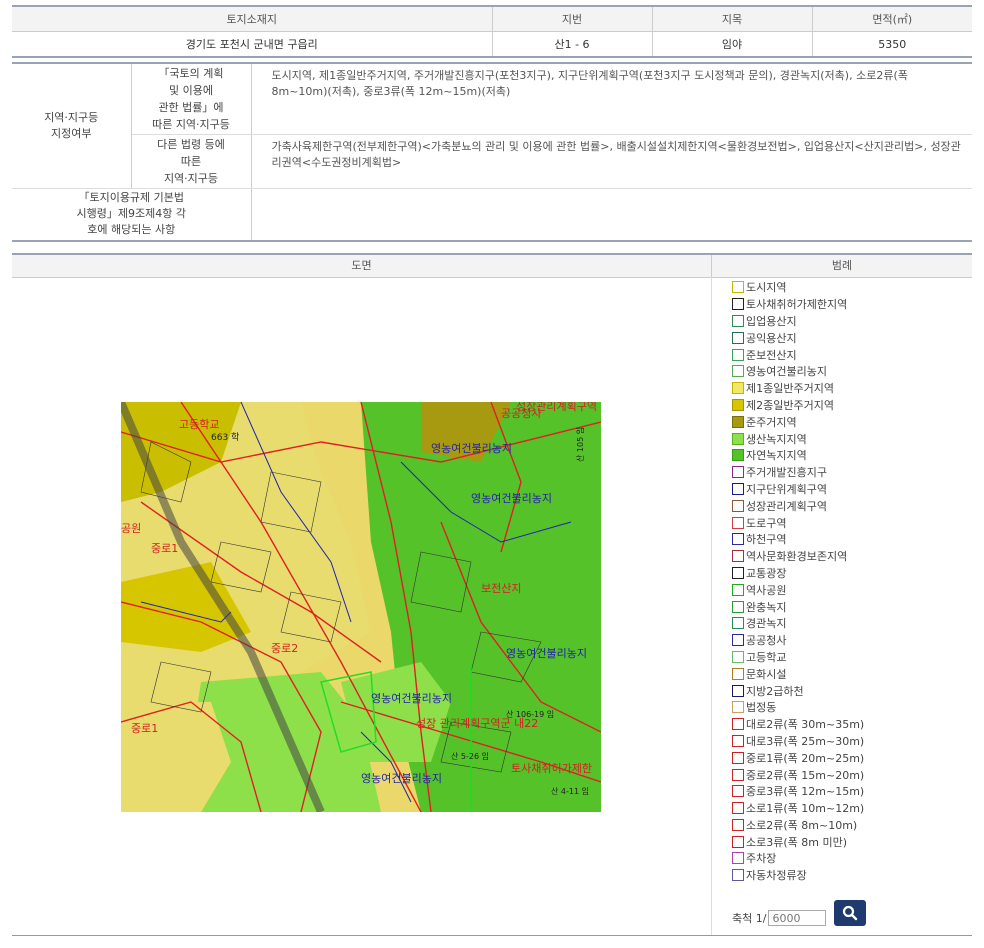  I want to click on legend-item: 제2종일반주거지역, so click(798, 405).